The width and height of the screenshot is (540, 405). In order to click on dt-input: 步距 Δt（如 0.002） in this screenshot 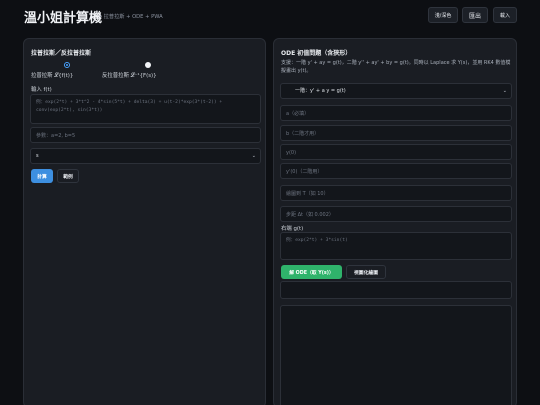, I will do `click(396, 214)`.